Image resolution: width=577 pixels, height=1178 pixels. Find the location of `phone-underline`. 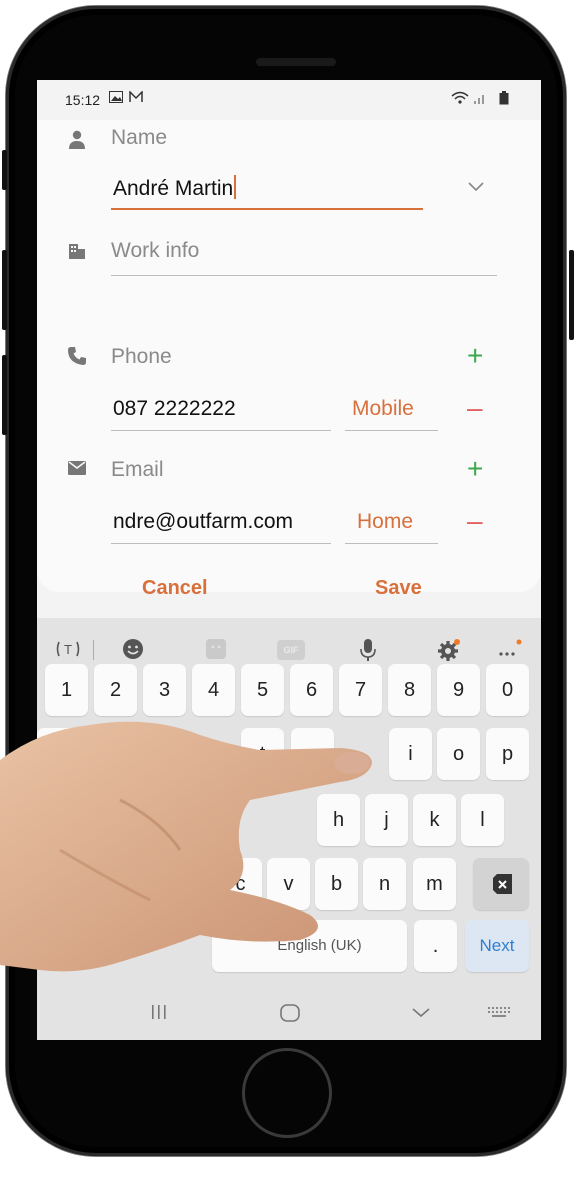

phone-underline is located at coordinates (221, 430).